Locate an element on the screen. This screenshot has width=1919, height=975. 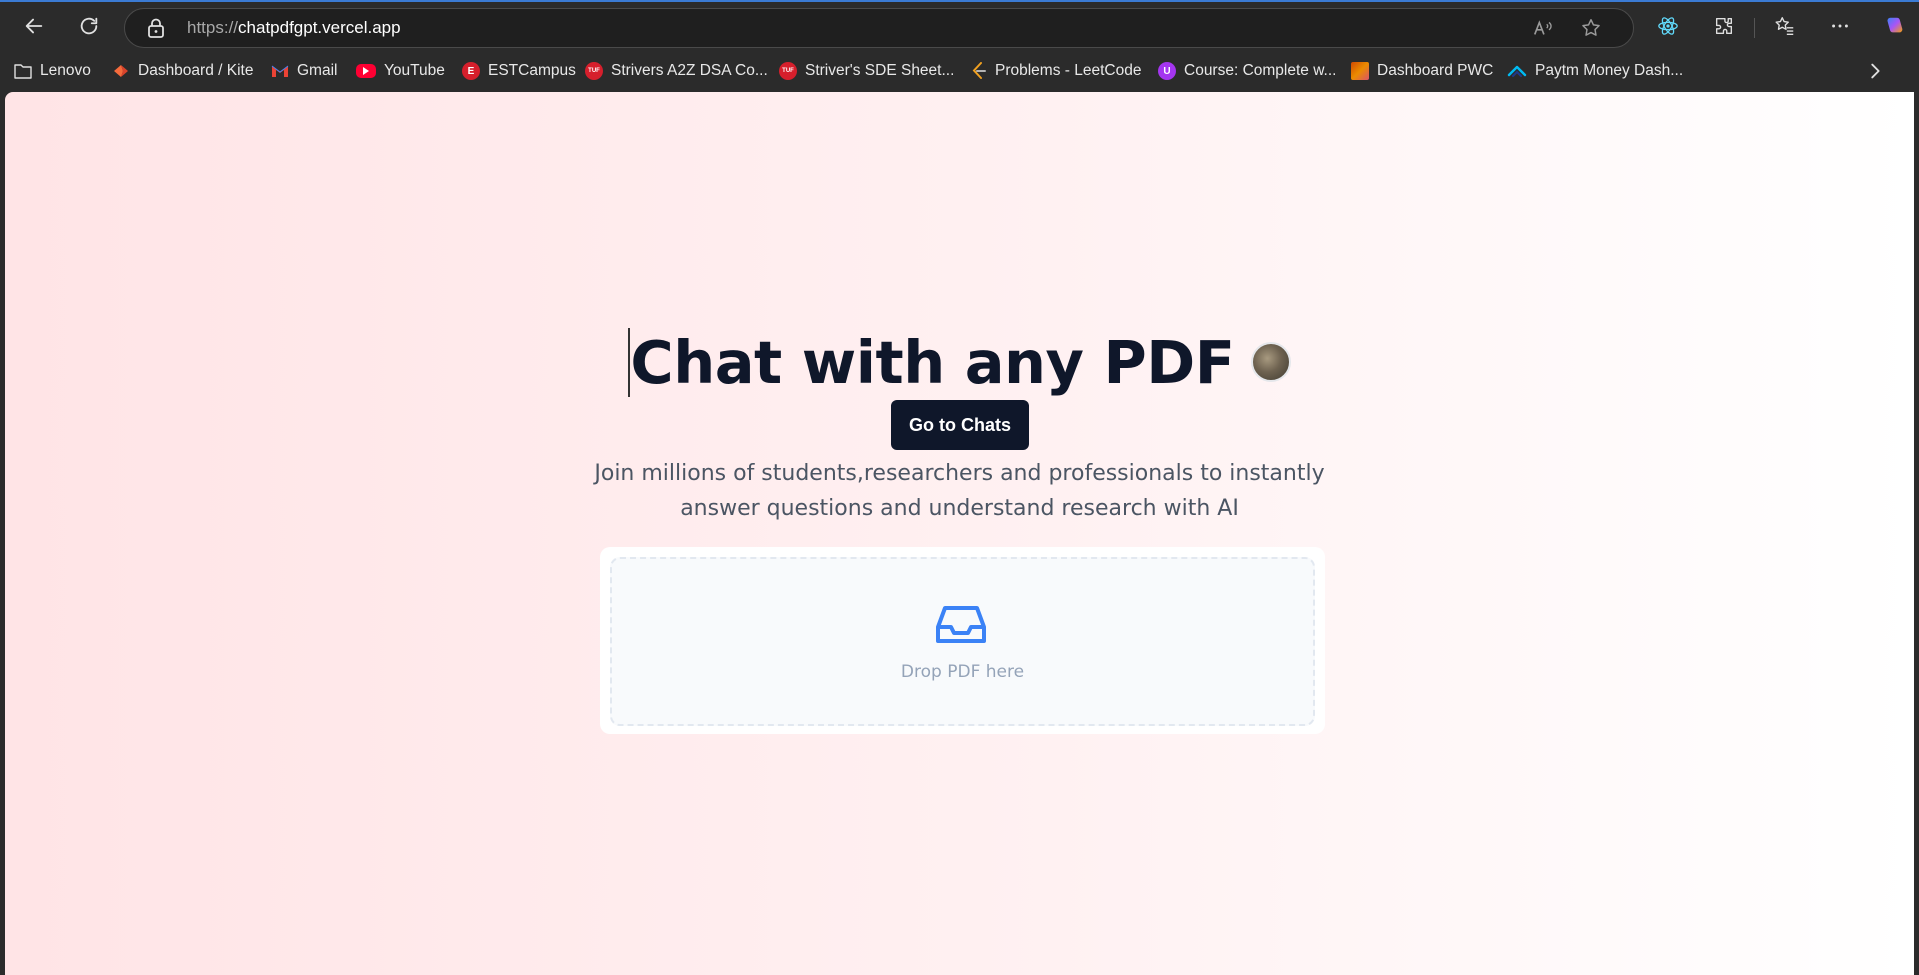
browser-toolbar: https://chatpdfgpt.vercel.app is located at coordinates (959, 26).